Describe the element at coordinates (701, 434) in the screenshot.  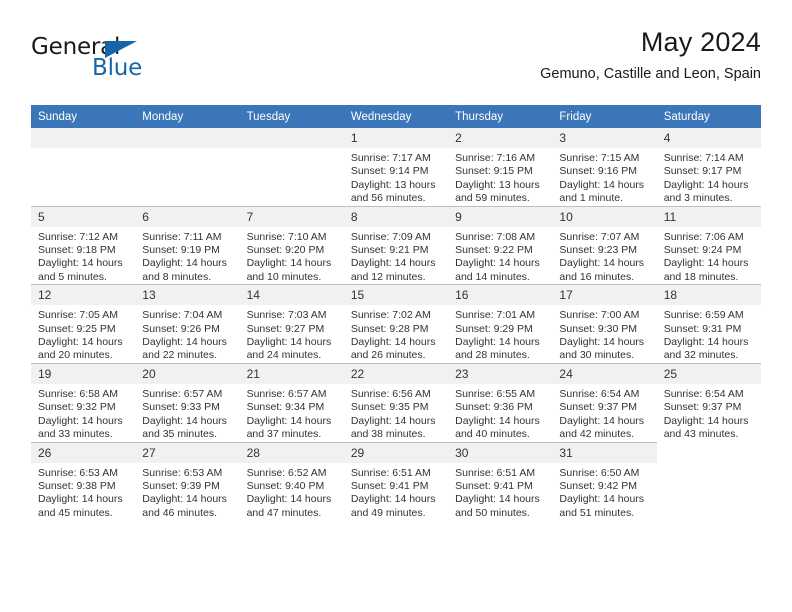
I see `daylight-text-cont: and 43 minutes.` at that location.